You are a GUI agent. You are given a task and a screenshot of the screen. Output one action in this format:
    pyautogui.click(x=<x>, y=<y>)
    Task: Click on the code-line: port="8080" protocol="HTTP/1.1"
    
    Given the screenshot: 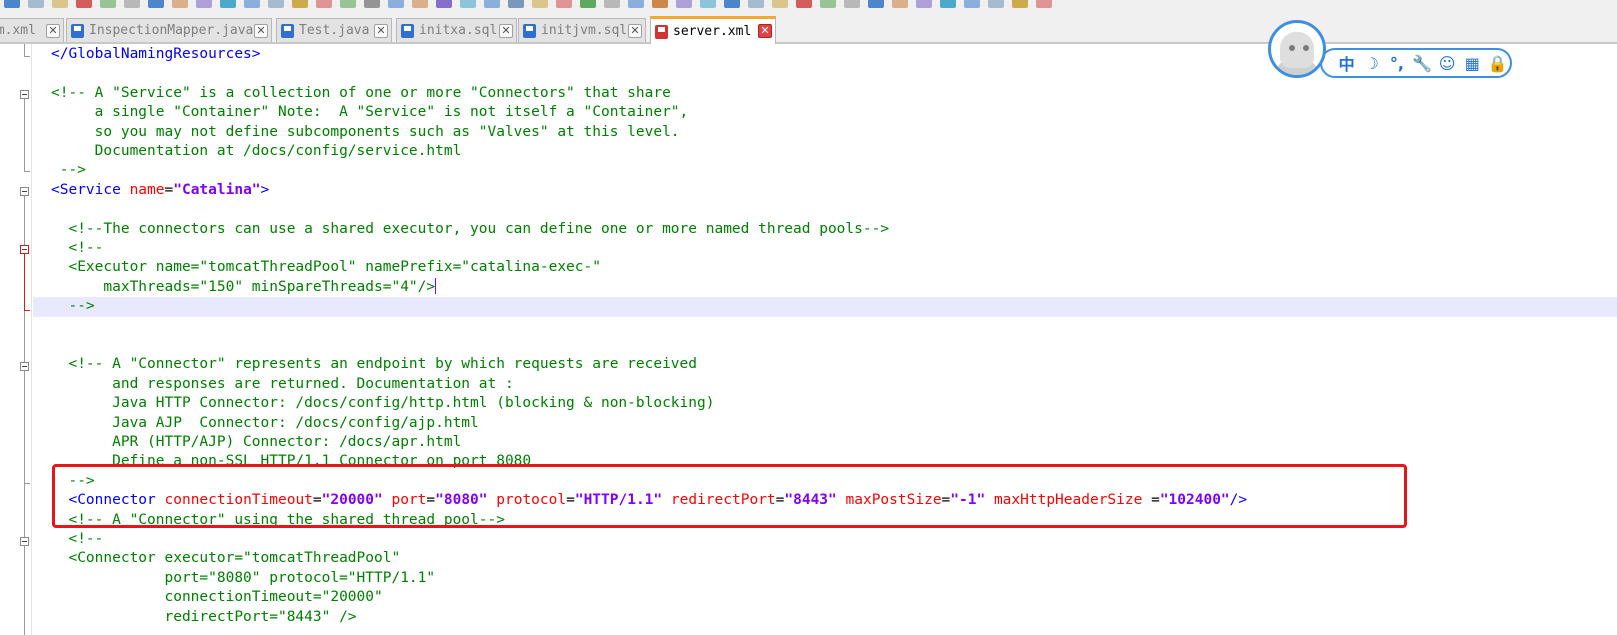 What is the action you would take?
    pyautogui.click(x=243, y=578)
    